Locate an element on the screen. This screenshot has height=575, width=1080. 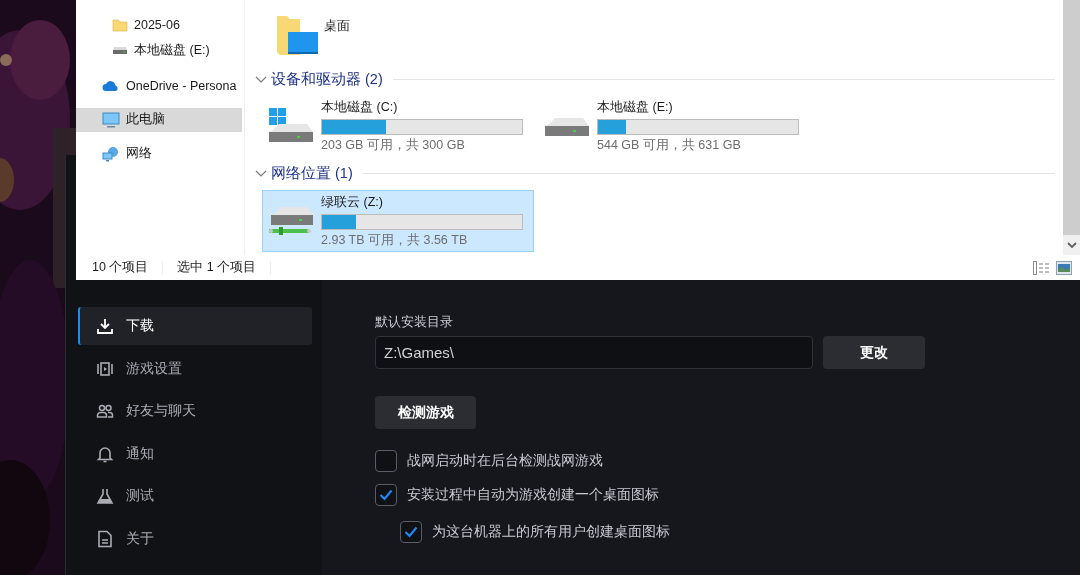
drive-icon is located at coordinates (120, 50).